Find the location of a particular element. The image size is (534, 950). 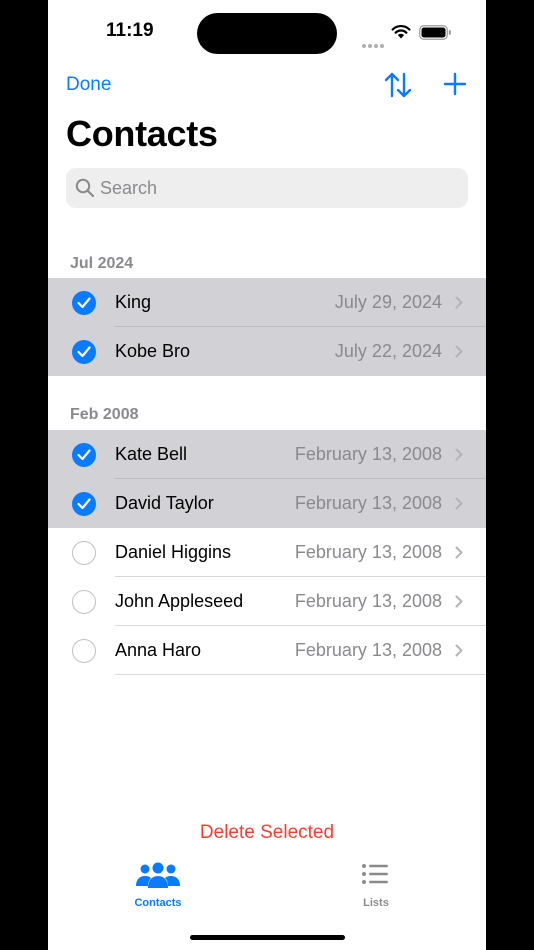

status-time: 11:19 is located at coordinates (130, 30).